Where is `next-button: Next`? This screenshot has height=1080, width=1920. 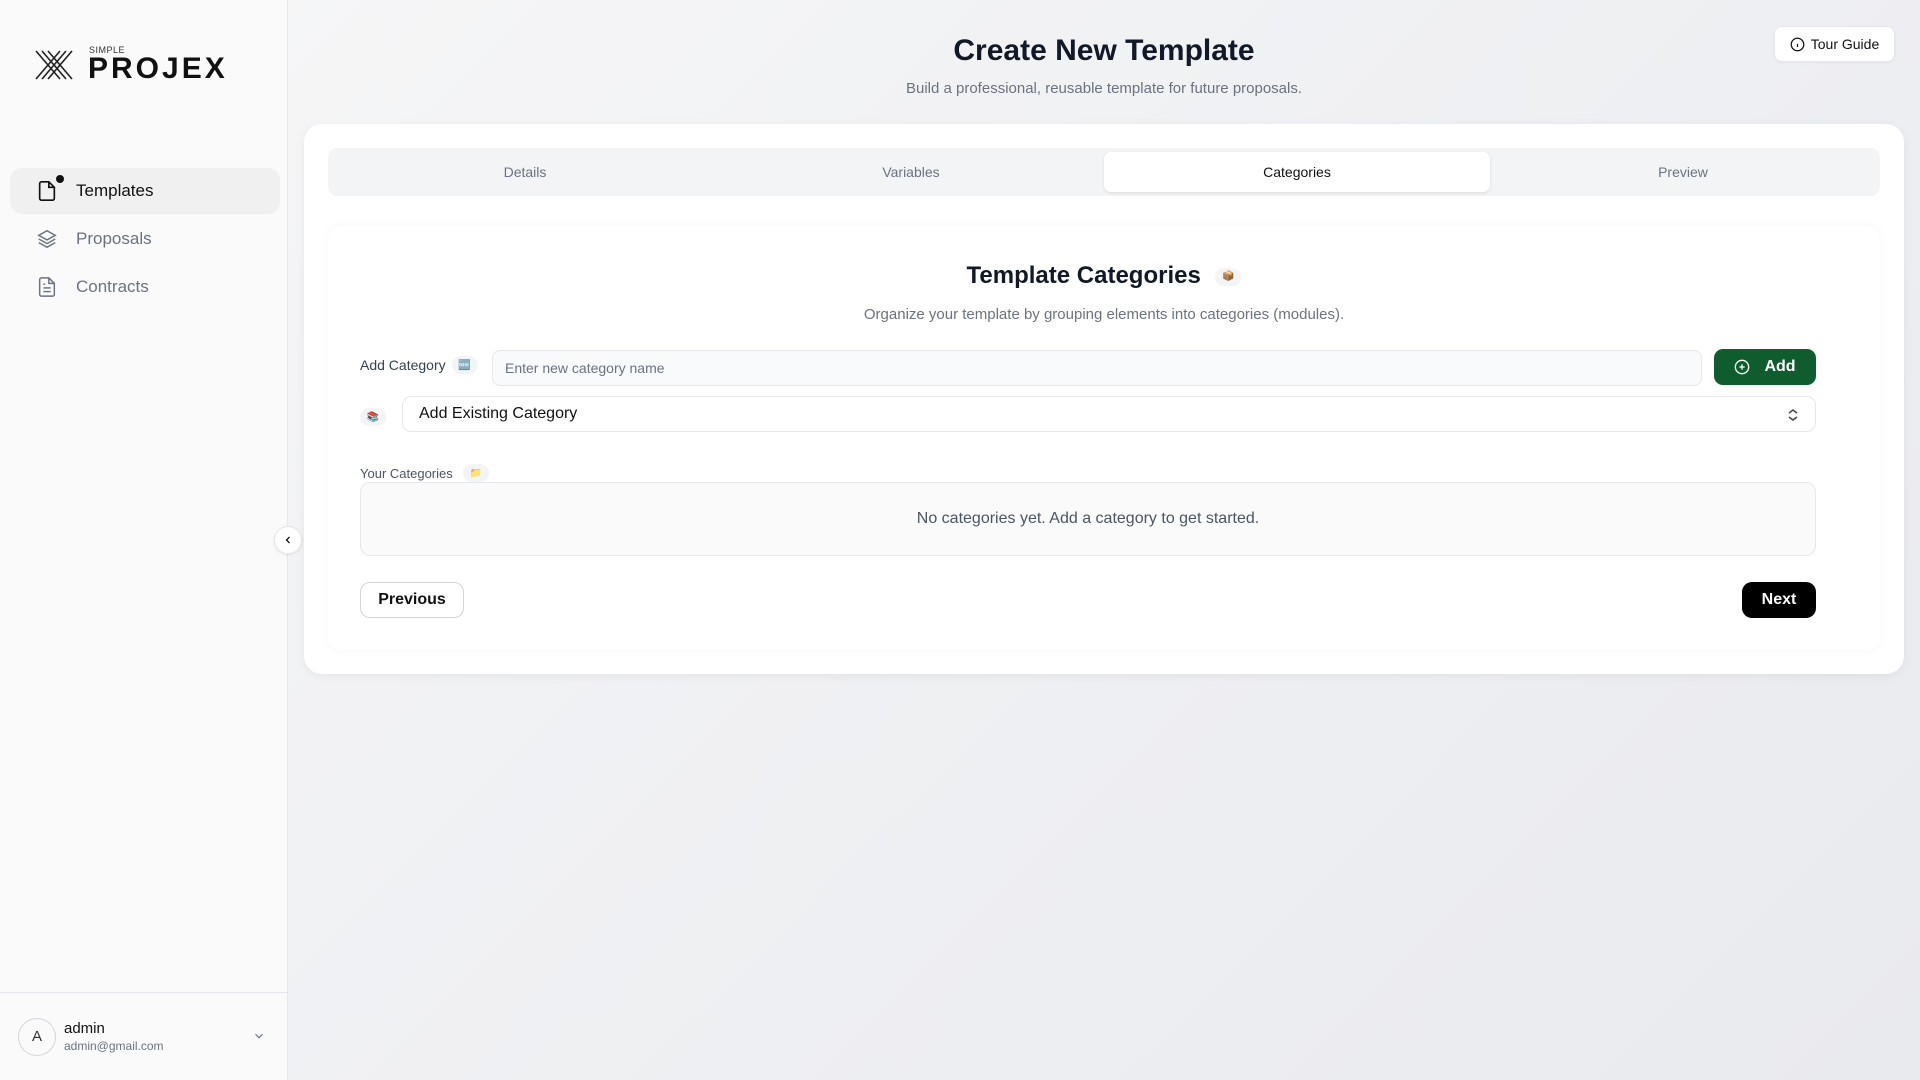 next-button: Next is located at coordinates (1779, 600).